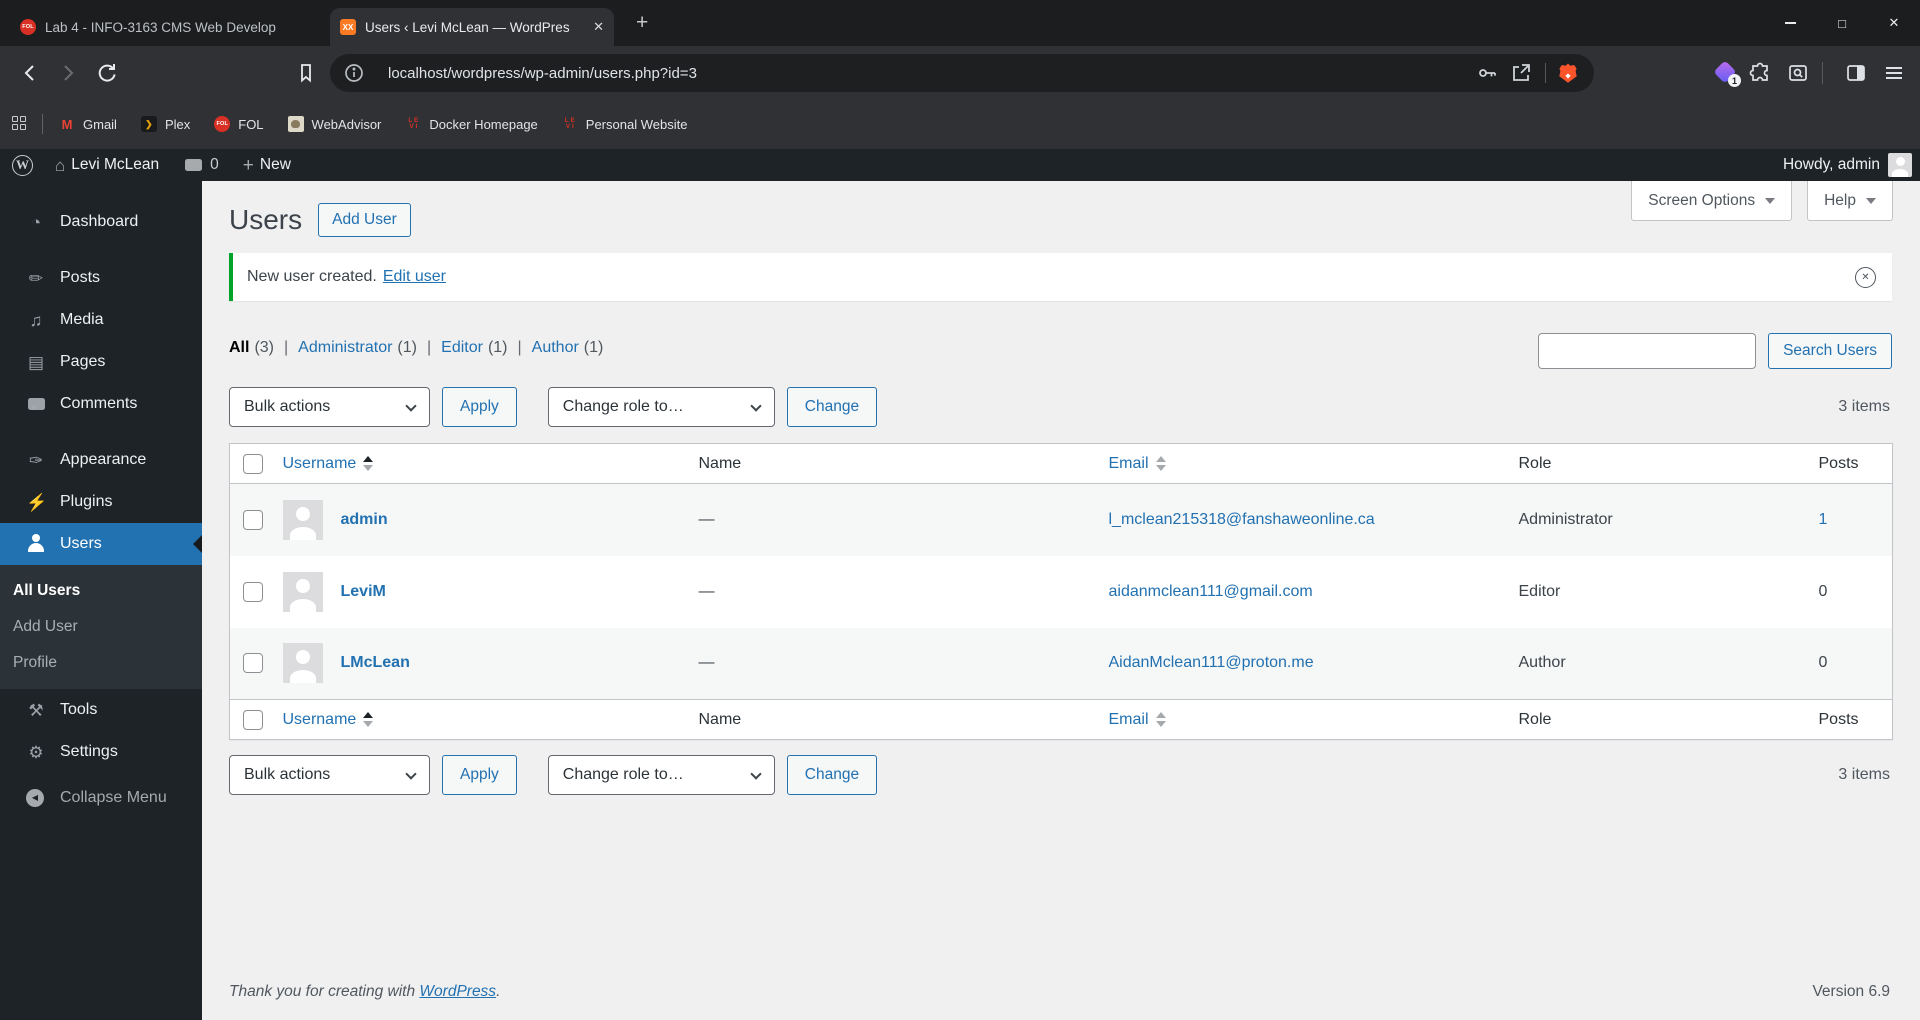 The height and width of the screenshot is (1020, 1920). What do you see at coordinates (467, 27) in the screenshot?
I see `tab-title: Users ‹ Levi McLean — WordPres` at bounding box center [467, 27].